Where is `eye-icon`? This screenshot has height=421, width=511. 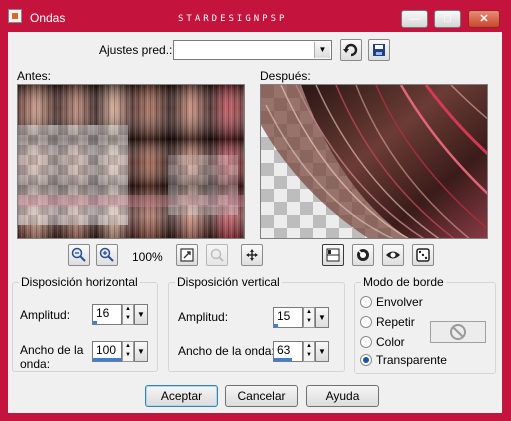 eye-icon is located at coordinates (393, 255).